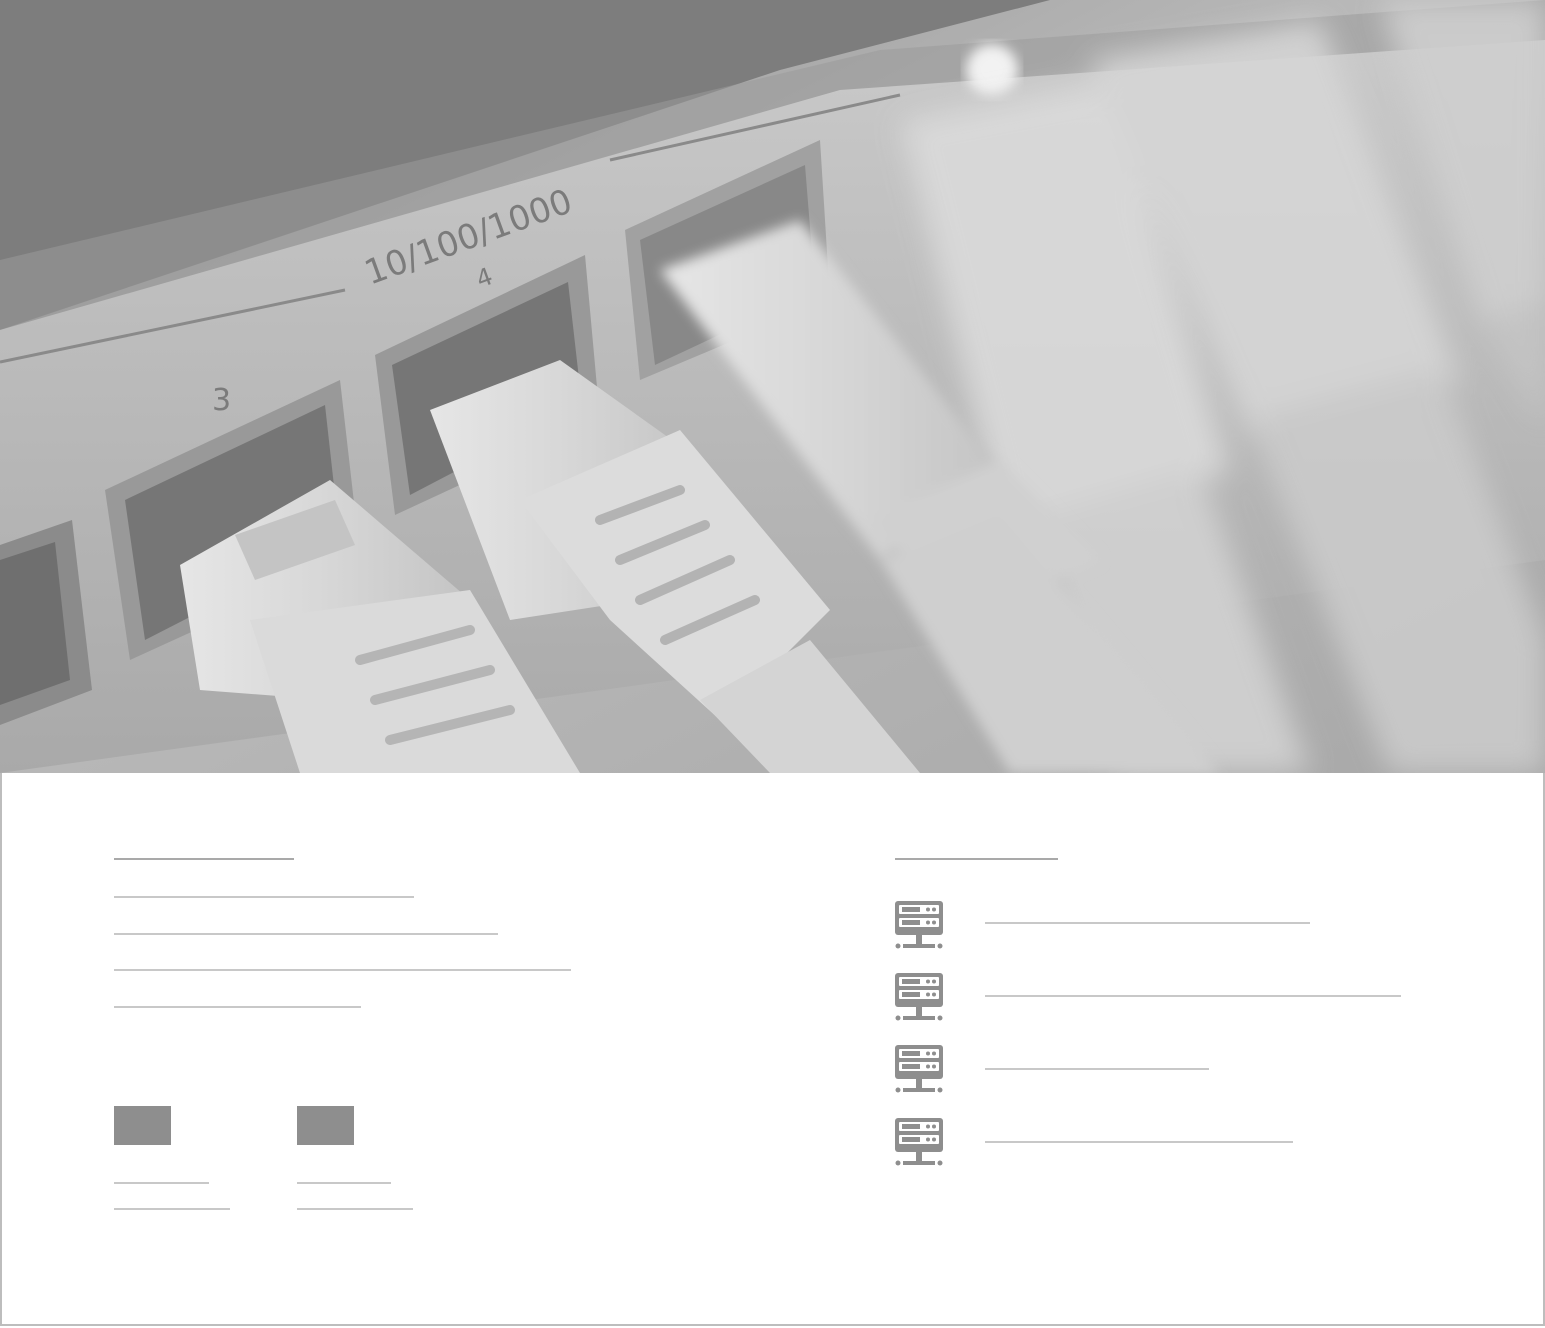  Describe the element at coordinates (976, 859) in the screenshot. I see `right-panel-heading` at that location.